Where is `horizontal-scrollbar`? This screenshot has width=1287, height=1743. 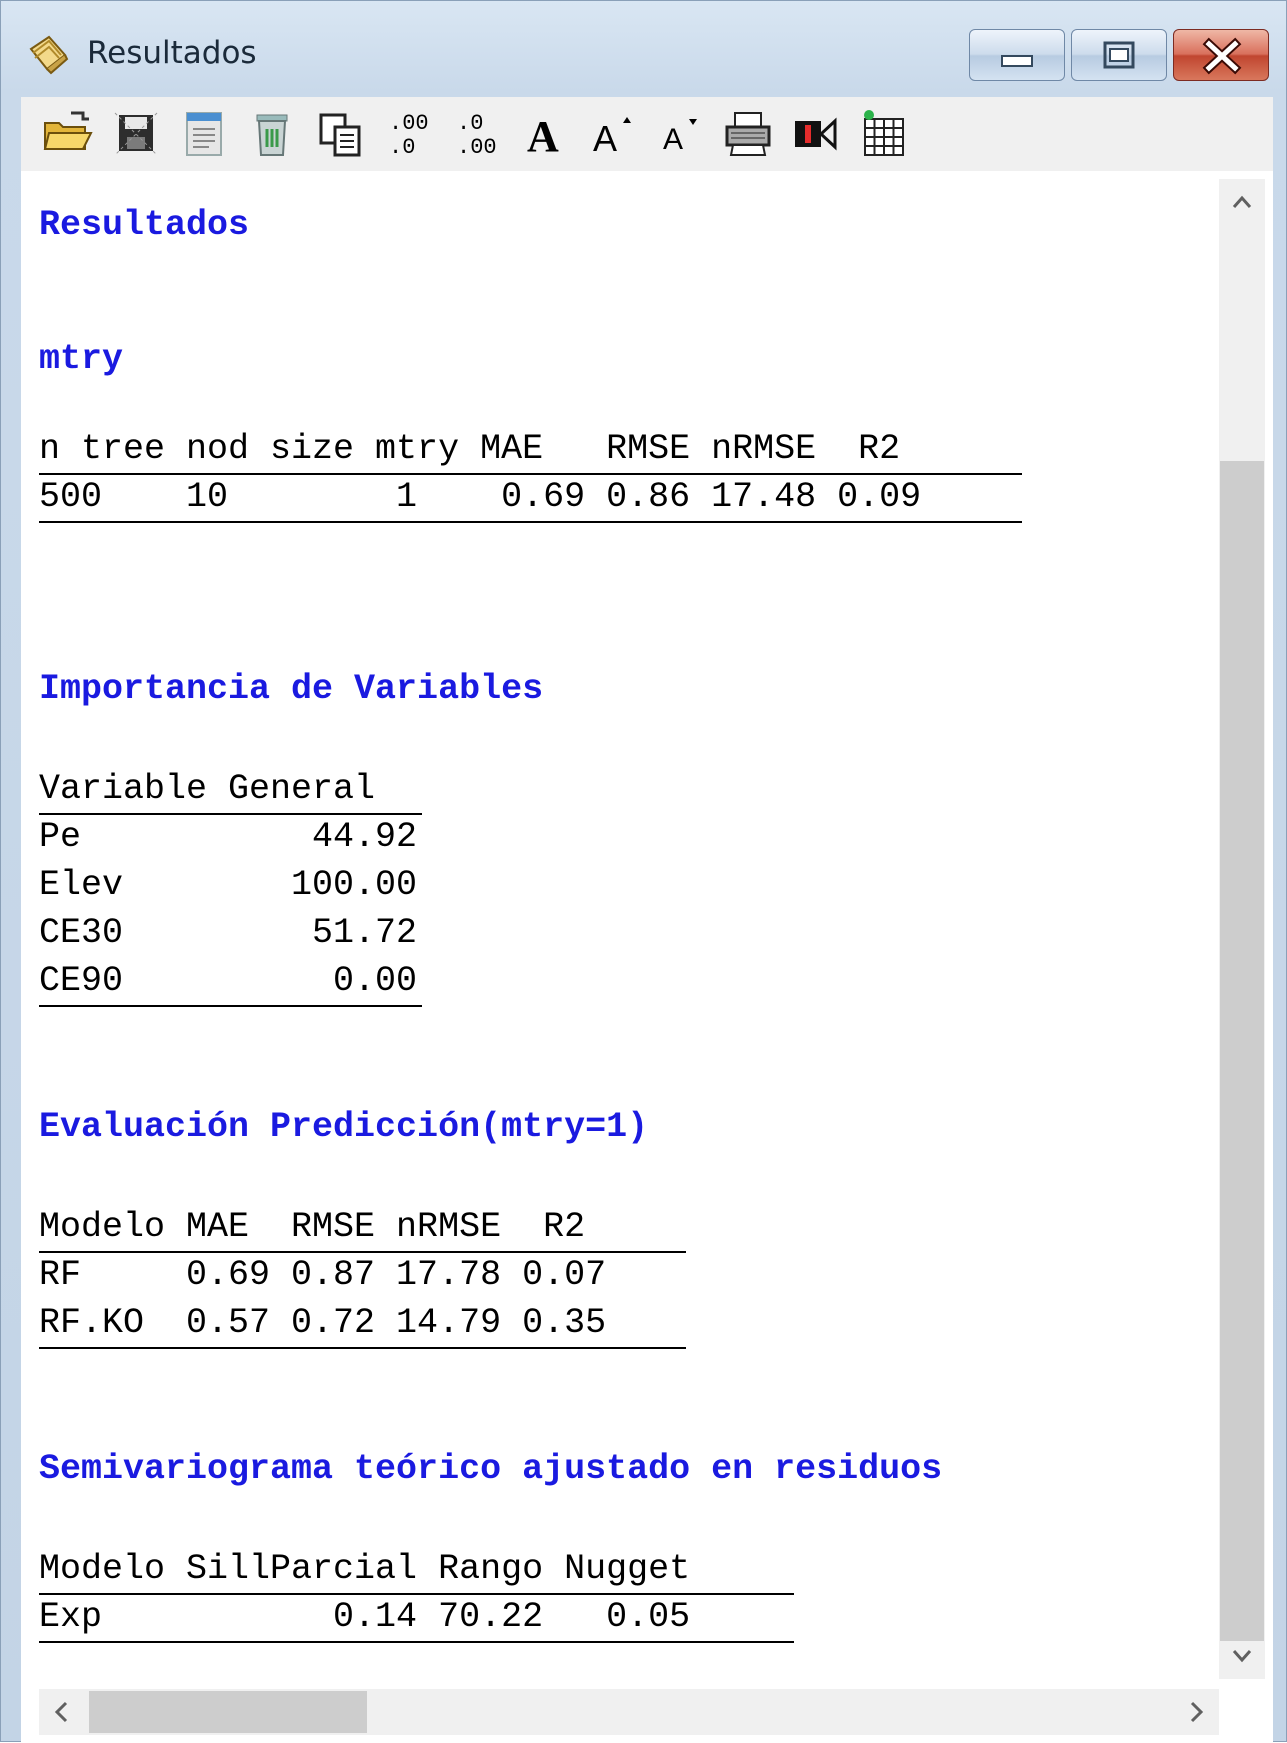 horizontal-scrollbar is located at coordinates (629, 1712).